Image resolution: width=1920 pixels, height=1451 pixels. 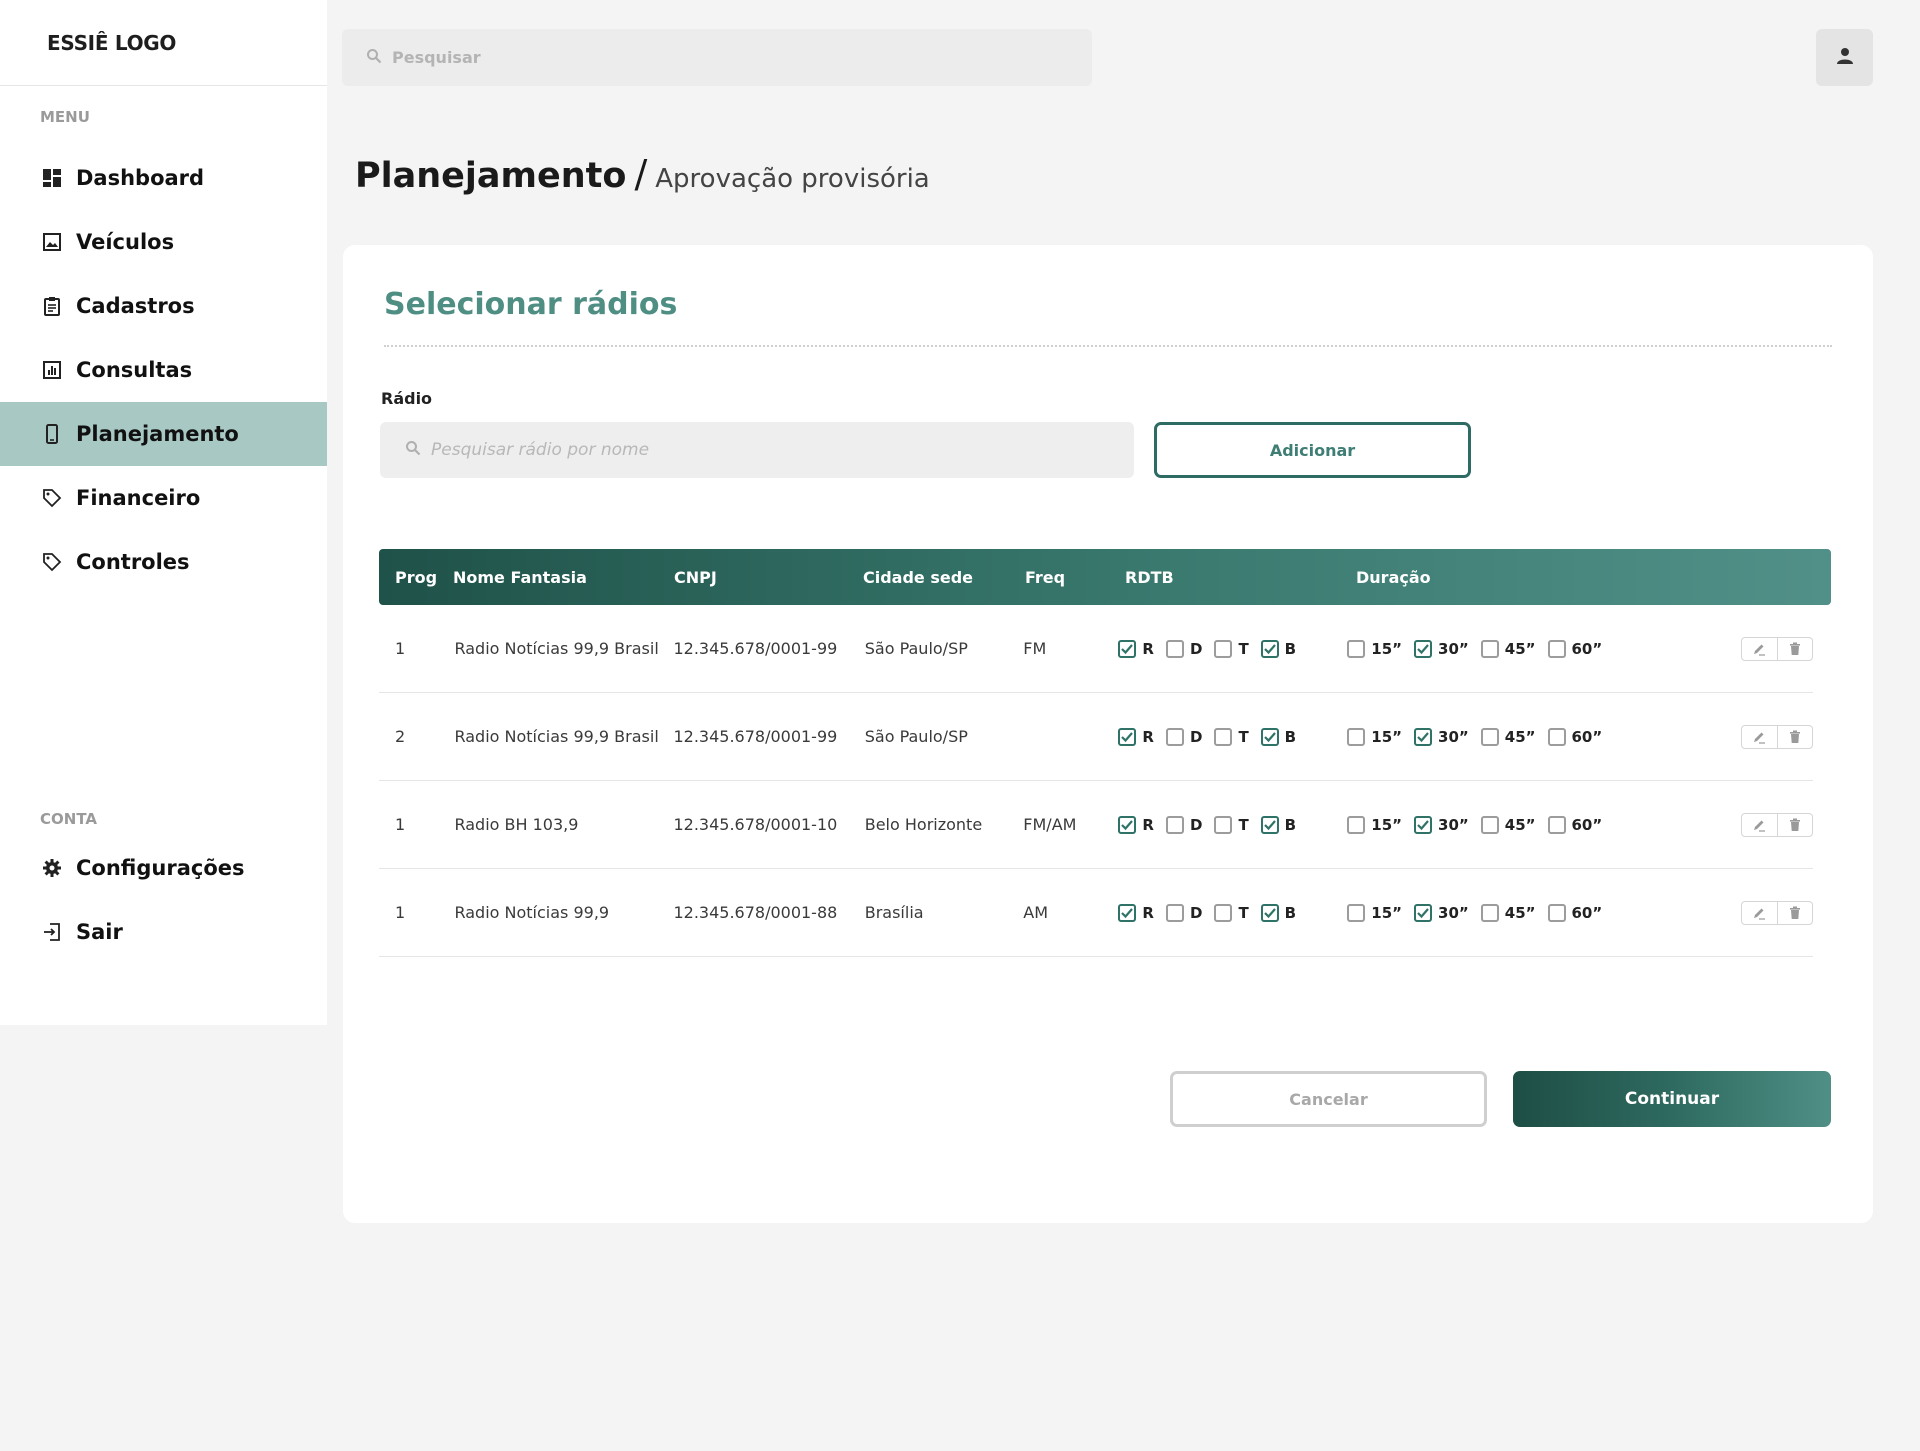 I want to click on cell-actions, so click(x=1768, y=824).